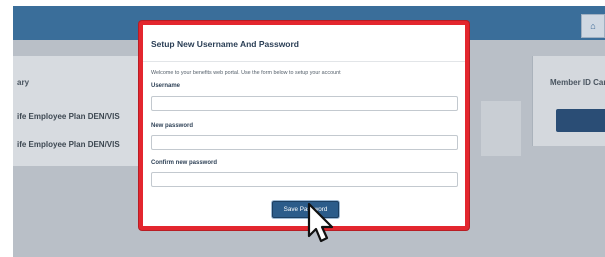 Image resolution: width=605 pixels, height=257 pixels. I want to click on modal-header: Setup New Username And Password, so click(304, 43).